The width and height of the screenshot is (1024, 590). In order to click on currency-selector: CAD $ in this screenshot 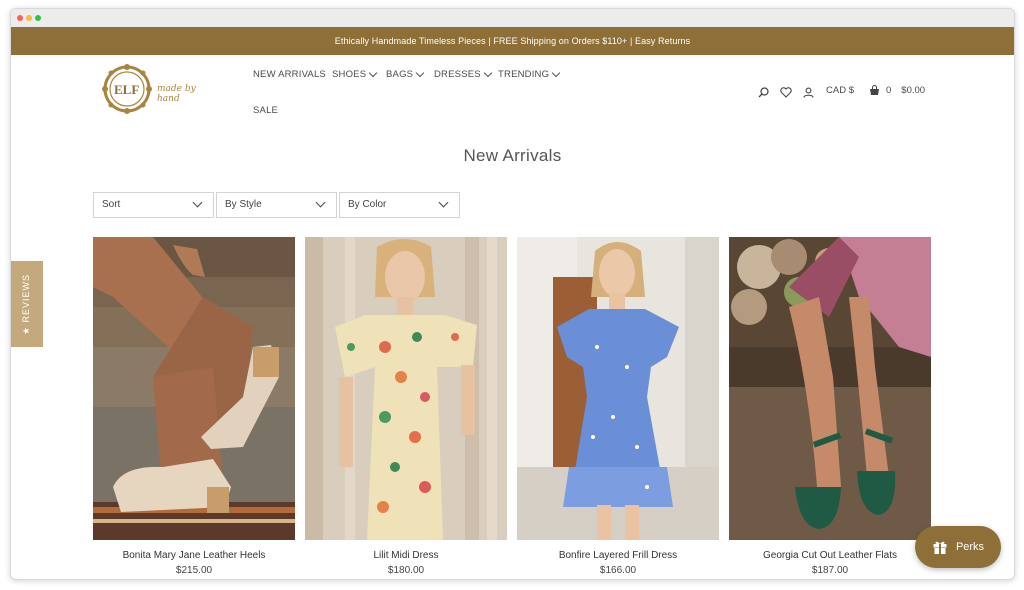, I will do `click(840, 90)`.